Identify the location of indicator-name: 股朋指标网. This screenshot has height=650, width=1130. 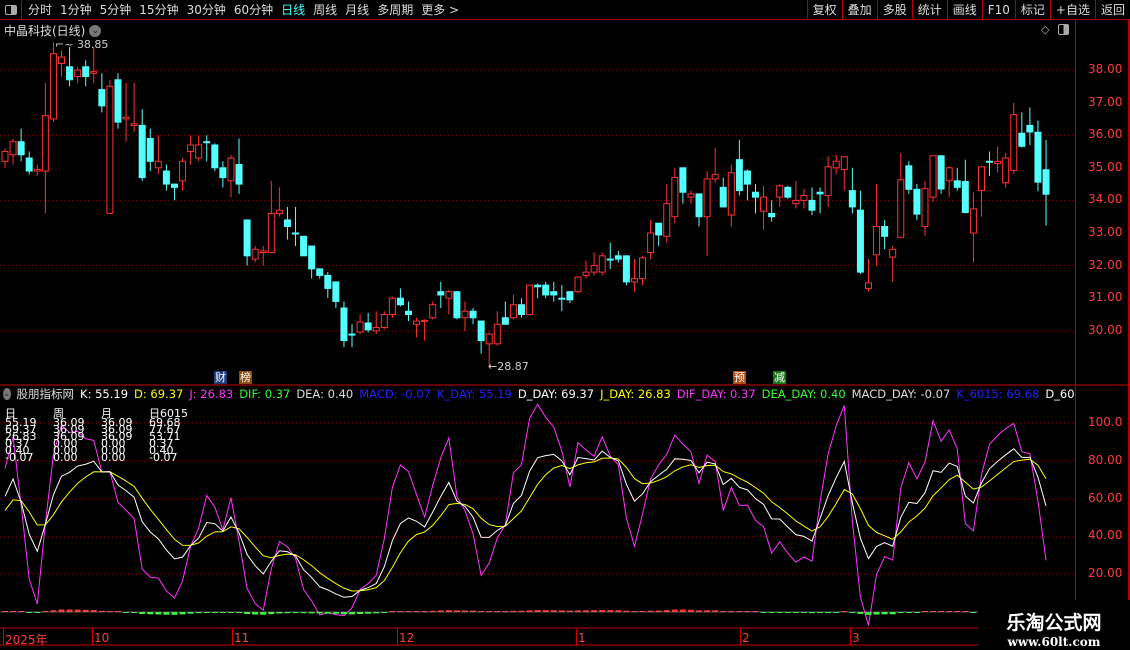
(46, 394).